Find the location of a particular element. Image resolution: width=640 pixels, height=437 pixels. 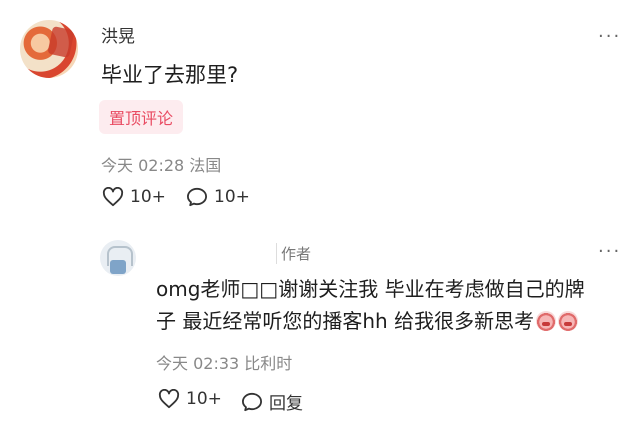

comment-time: 今天 02:28 is located at coordinates (143, 165).